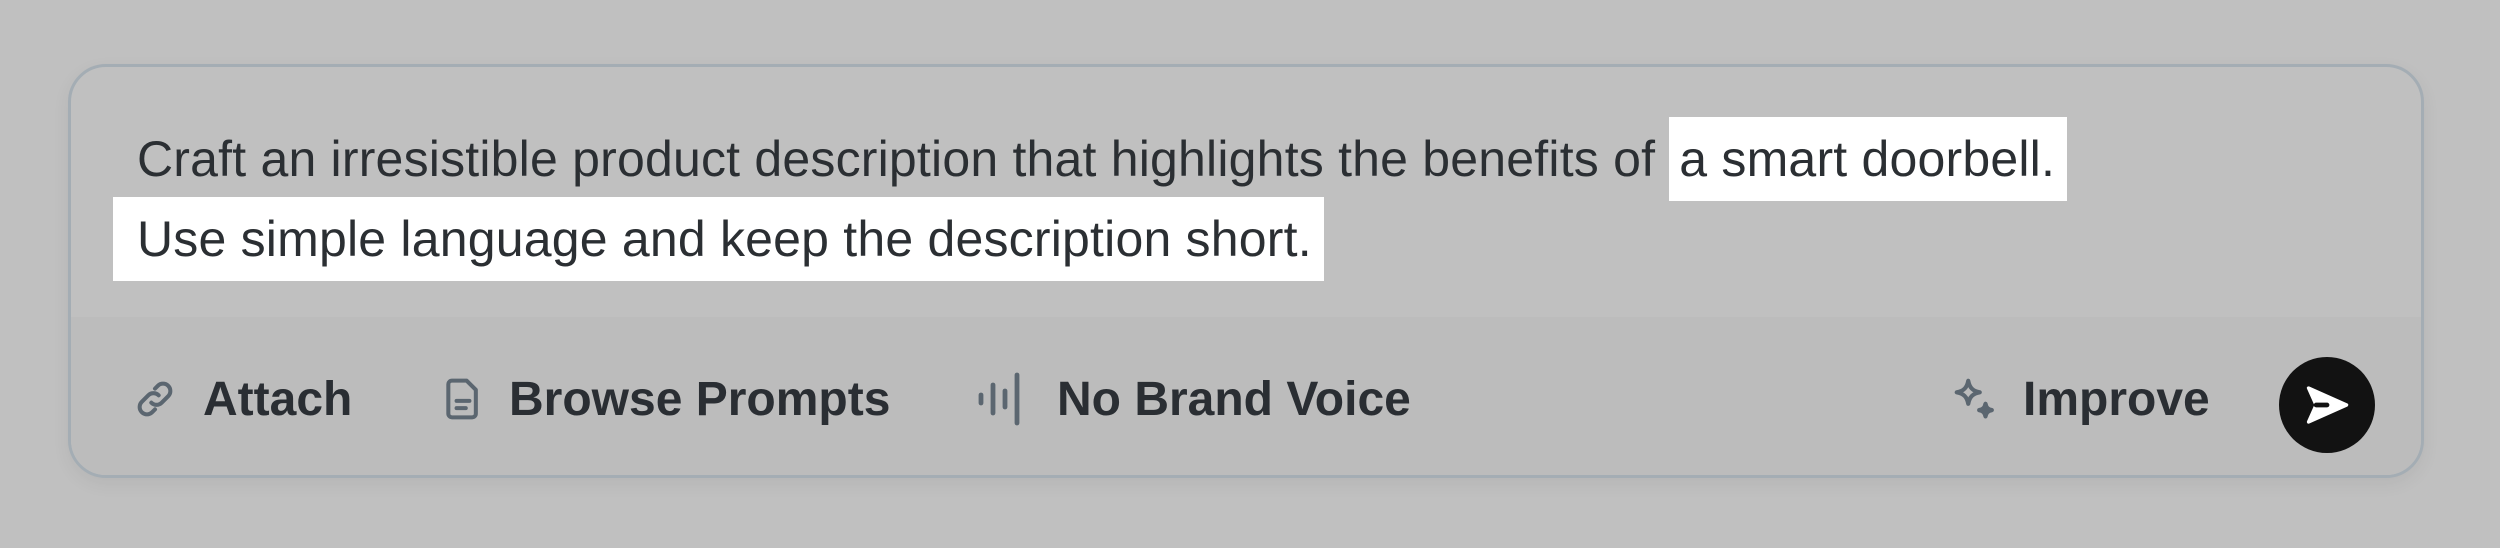  What do you see at coordinates (1003, 399) in the screenshot?
I see `audio-wave-icon` at bounding box center [1003, 399].